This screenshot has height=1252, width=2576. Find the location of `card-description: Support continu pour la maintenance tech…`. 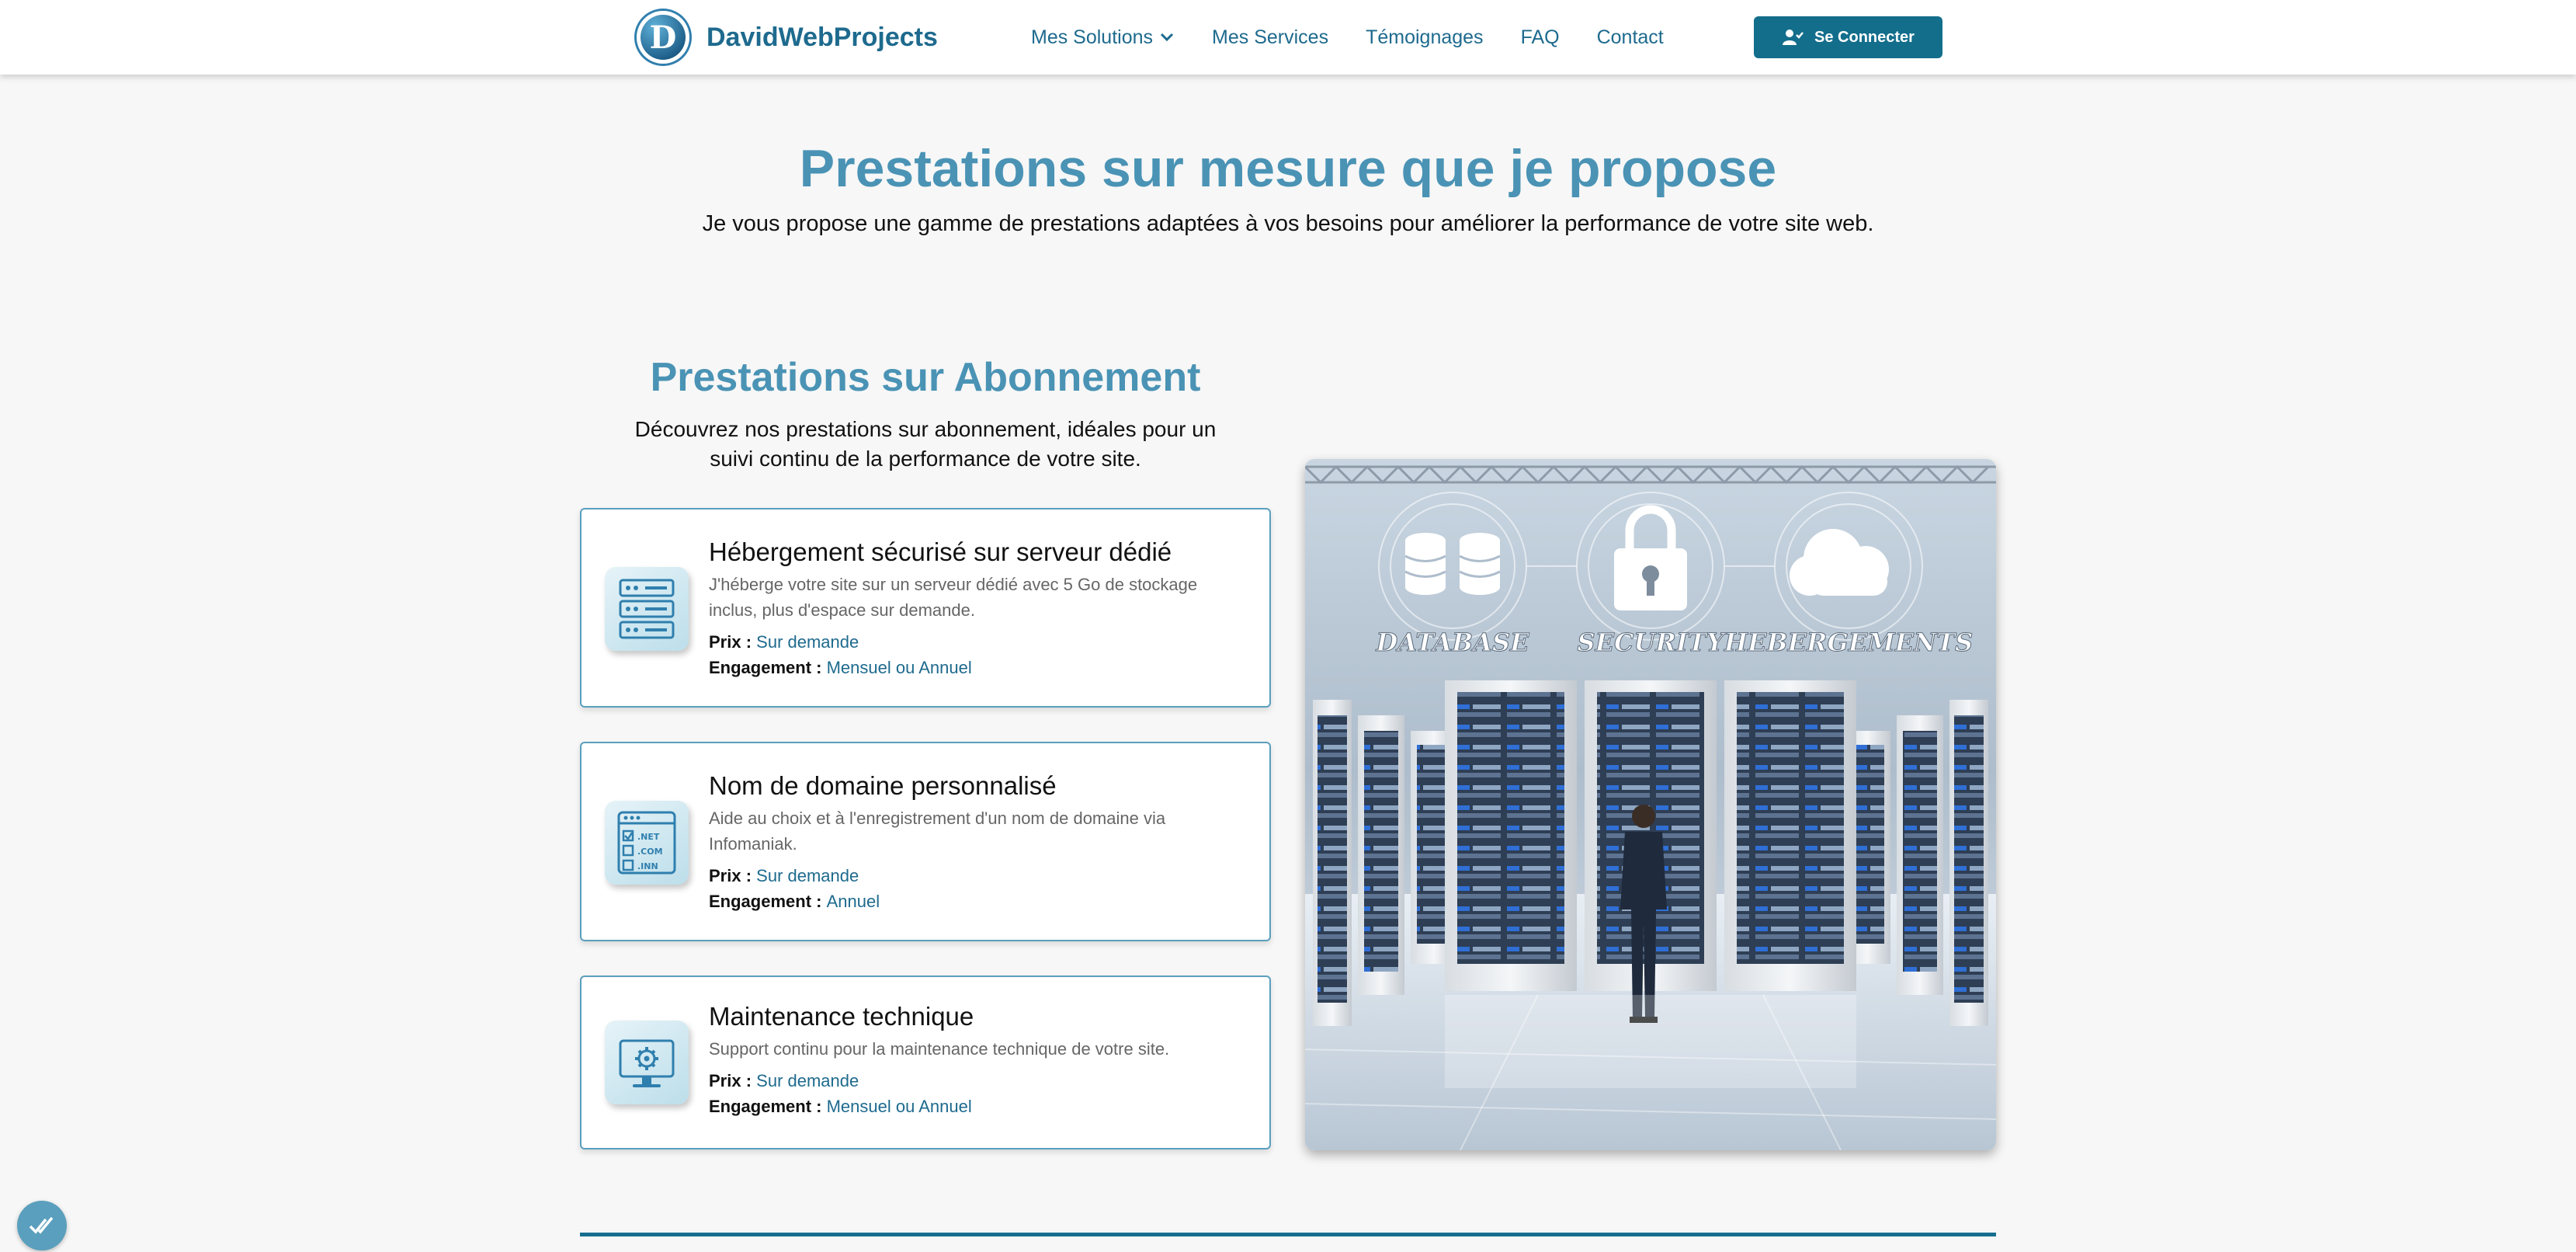

card-description: Support continu pour la maintenance tech… is located at coordinates (939, 1049).